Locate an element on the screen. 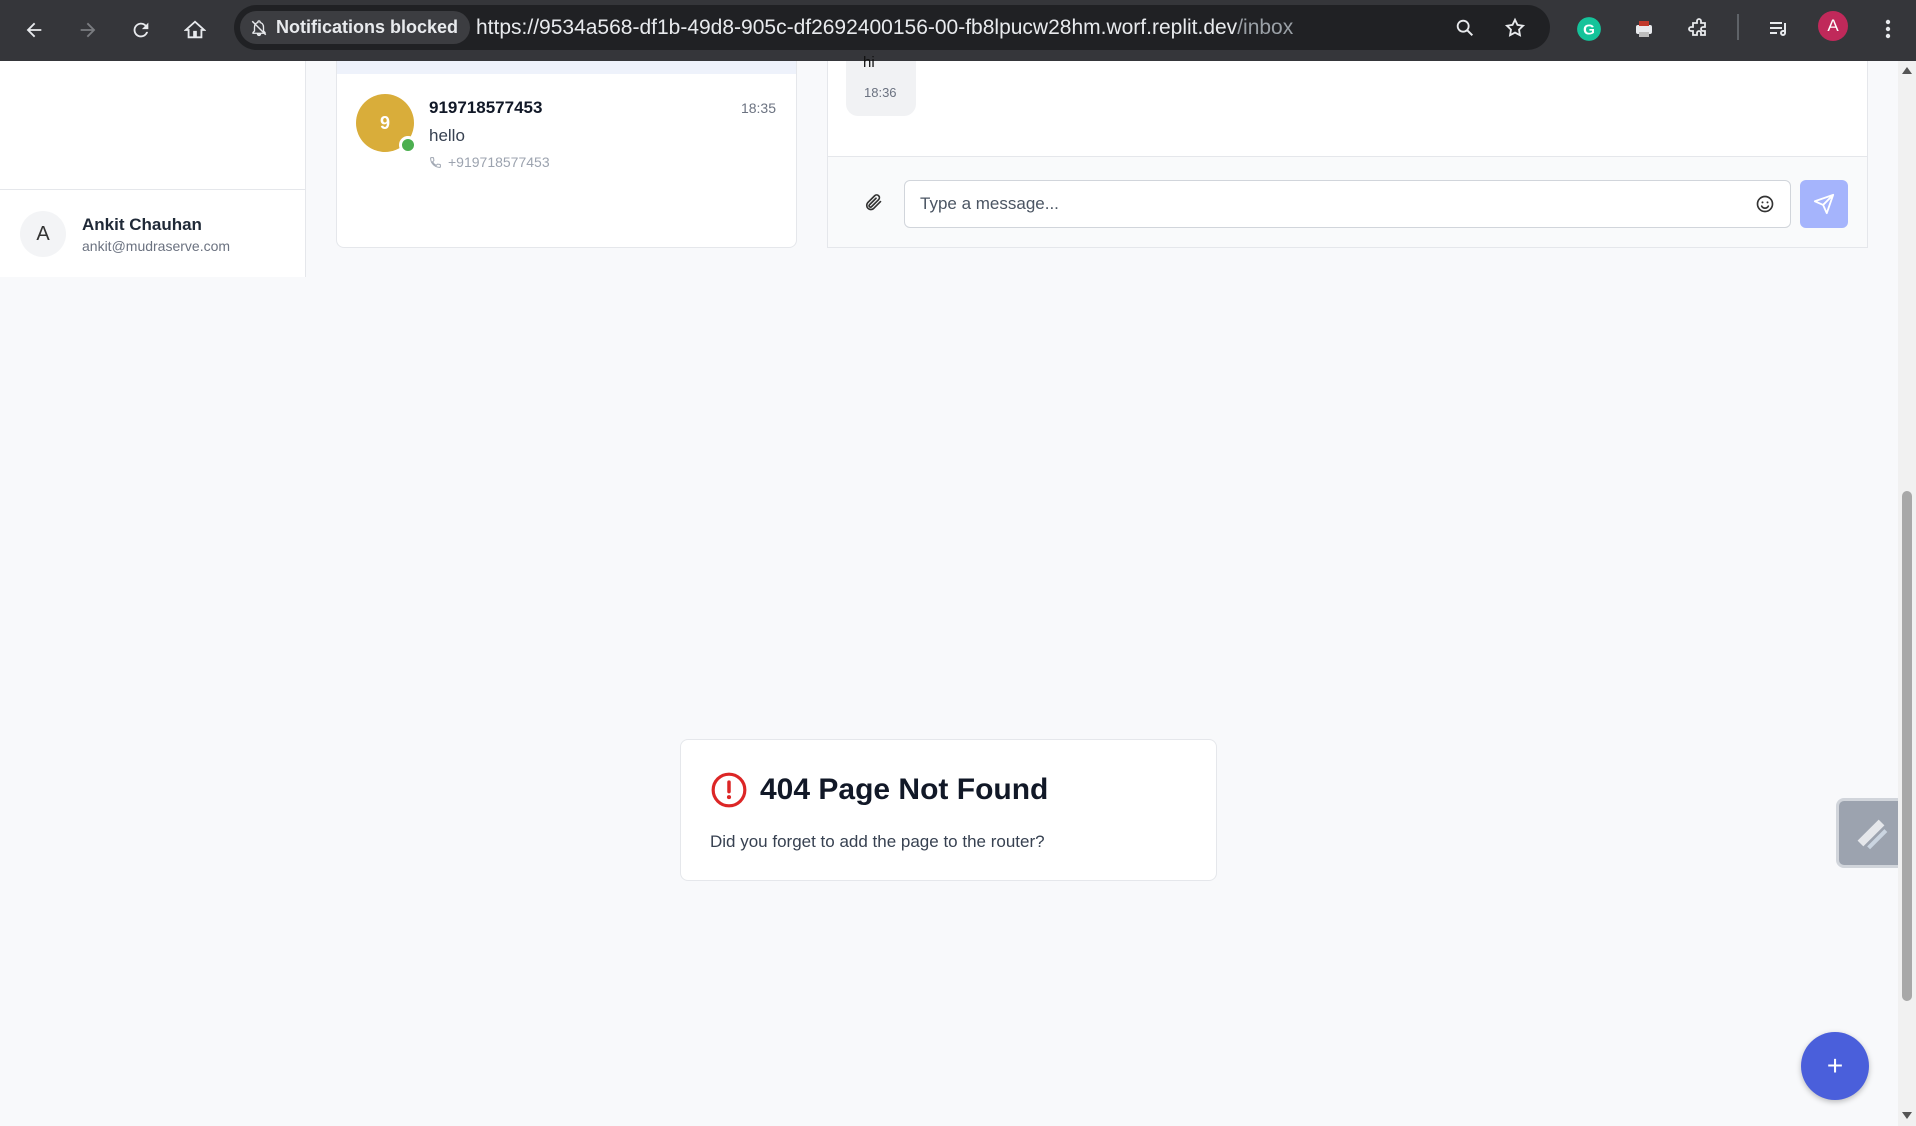 The image size is (1916, 1126). bookmark-button is located at coordinates (1515, 28).